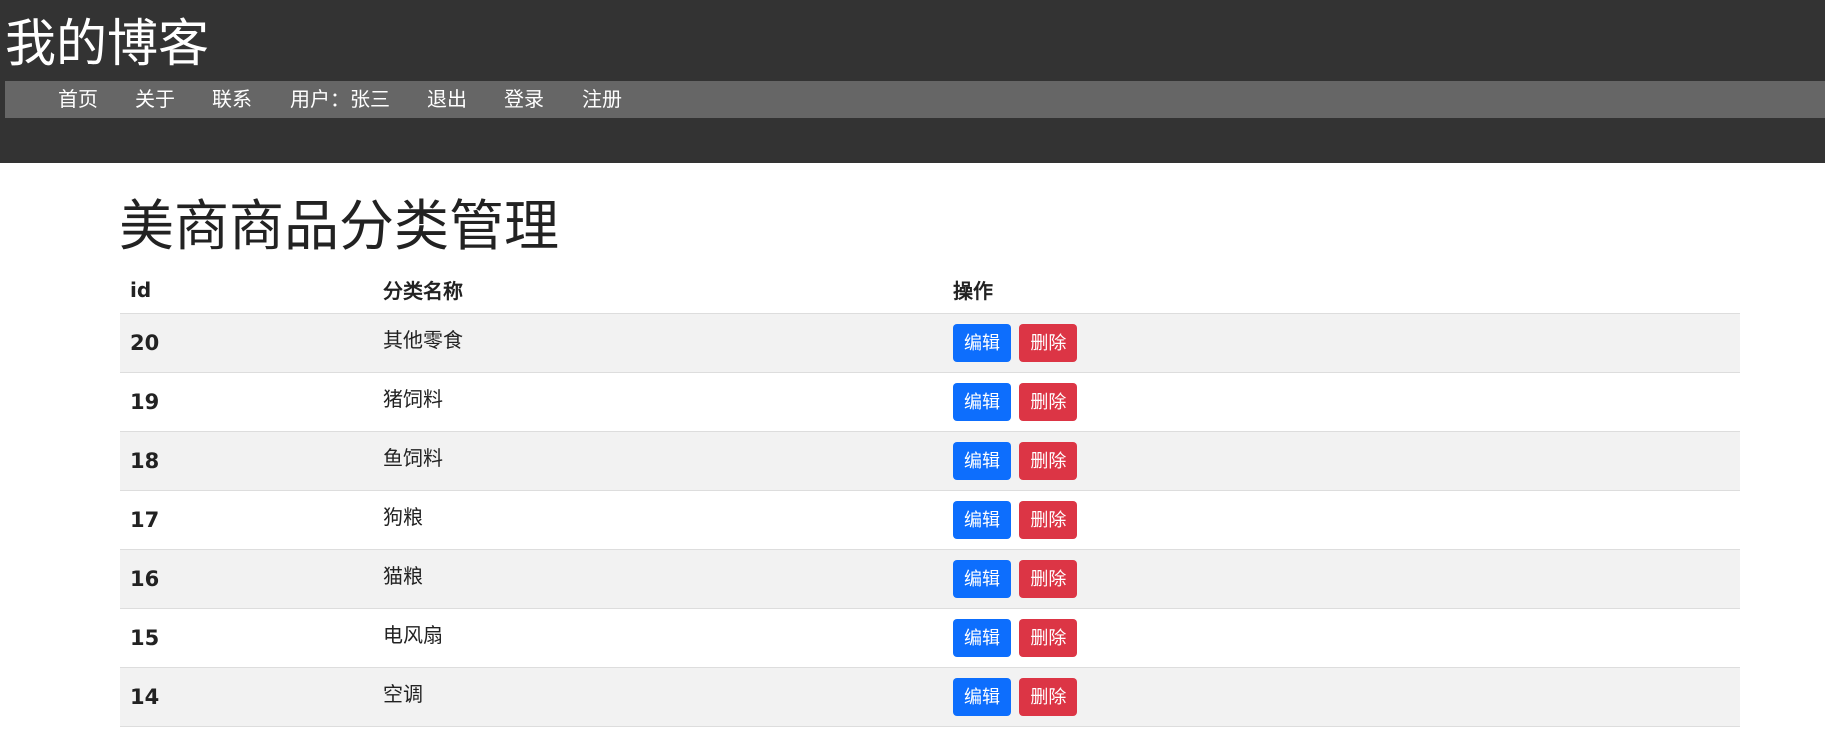 Image resolution: width=1825 pixels, height=736 pixels. Describe the element at coordinates (658, 520) in the screenshot. I see `cell-name: 狗粮` at that location.